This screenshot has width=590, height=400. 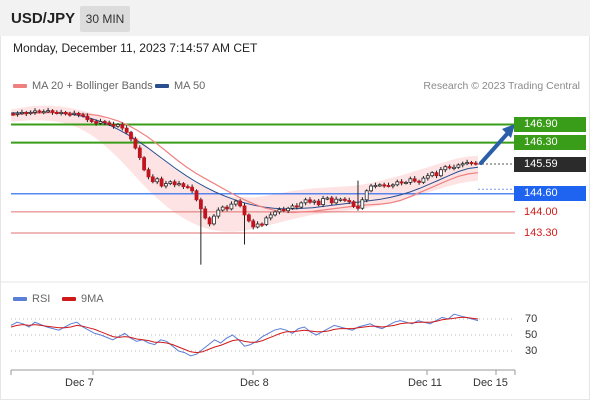 What do you see at coordinates (69, 299) in the screenshot?
I see `ma9-swatch` at bounding box center [69, 299].